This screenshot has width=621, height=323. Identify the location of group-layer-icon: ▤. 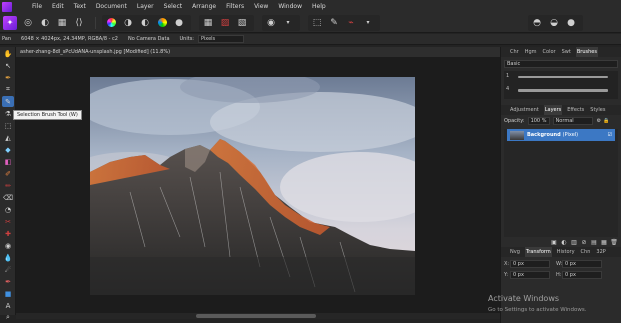
(594, 242).